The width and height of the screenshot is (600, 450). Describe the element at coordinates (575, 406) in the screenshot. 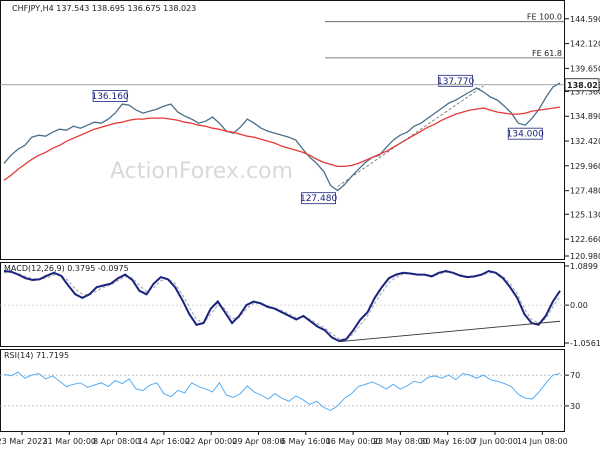

I see `rsi-axis-label: 30` at that location.